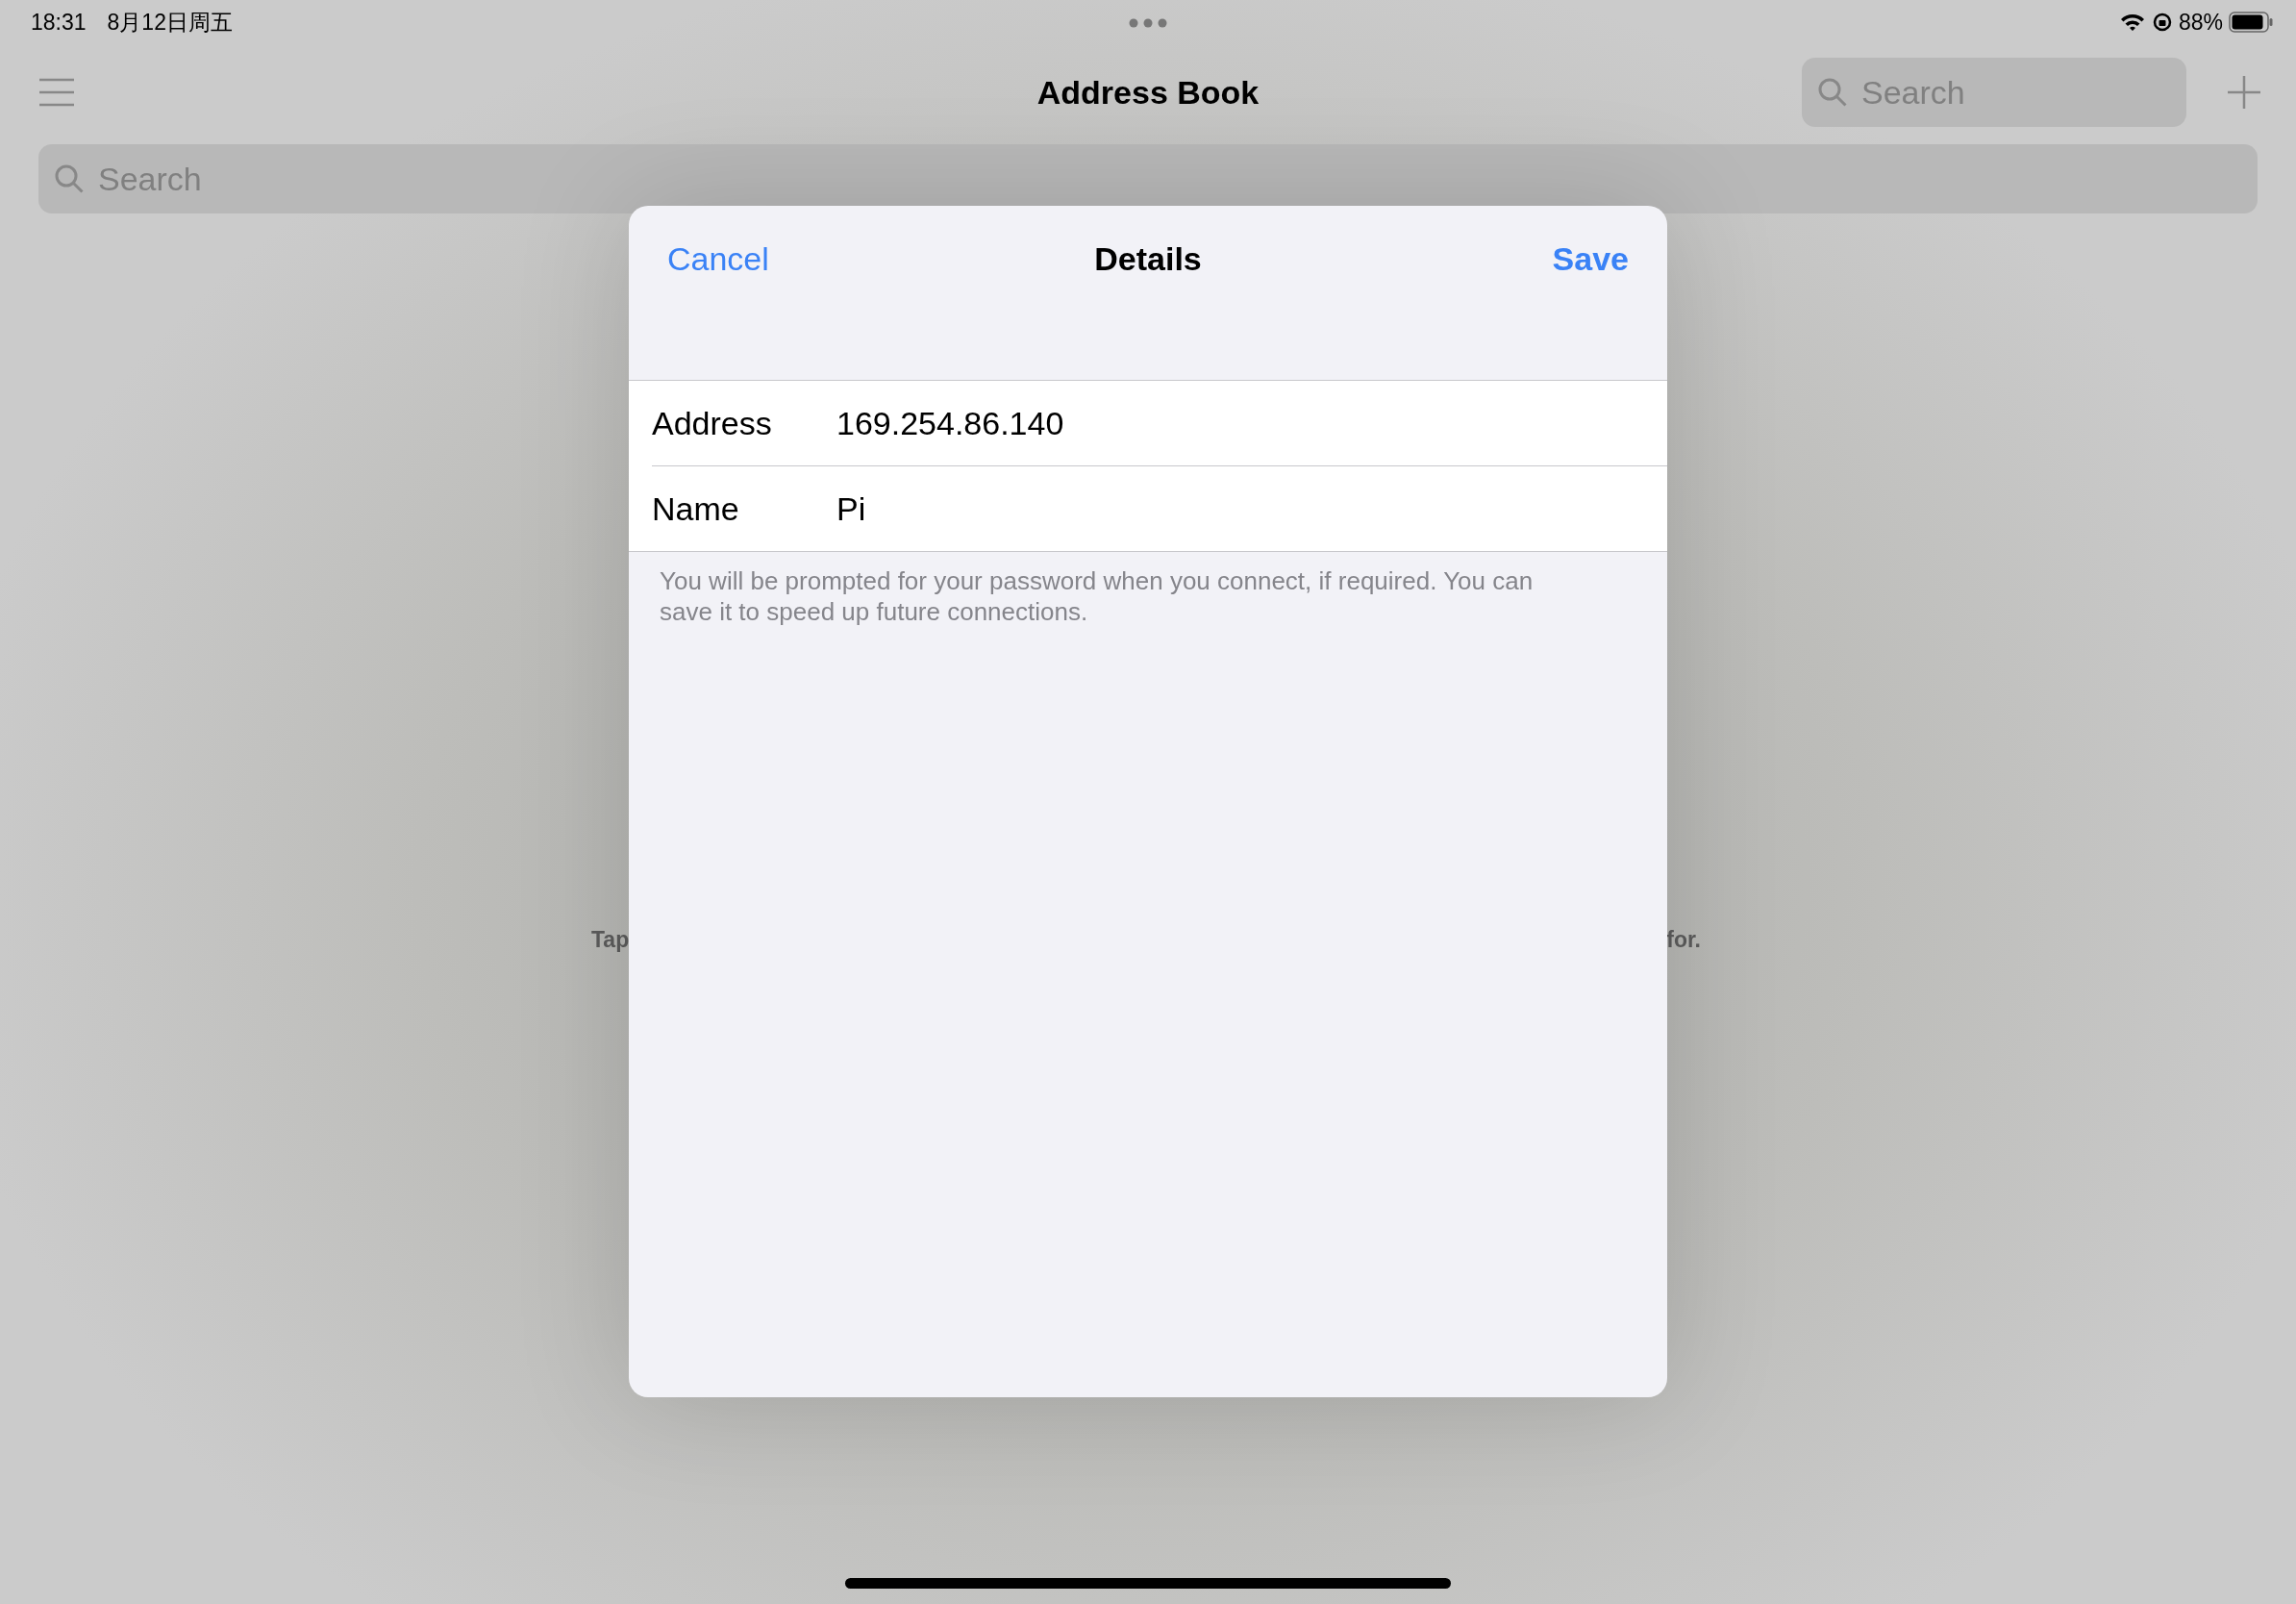  I want to click on status-date: 8月12日周五, so click(170, 22).